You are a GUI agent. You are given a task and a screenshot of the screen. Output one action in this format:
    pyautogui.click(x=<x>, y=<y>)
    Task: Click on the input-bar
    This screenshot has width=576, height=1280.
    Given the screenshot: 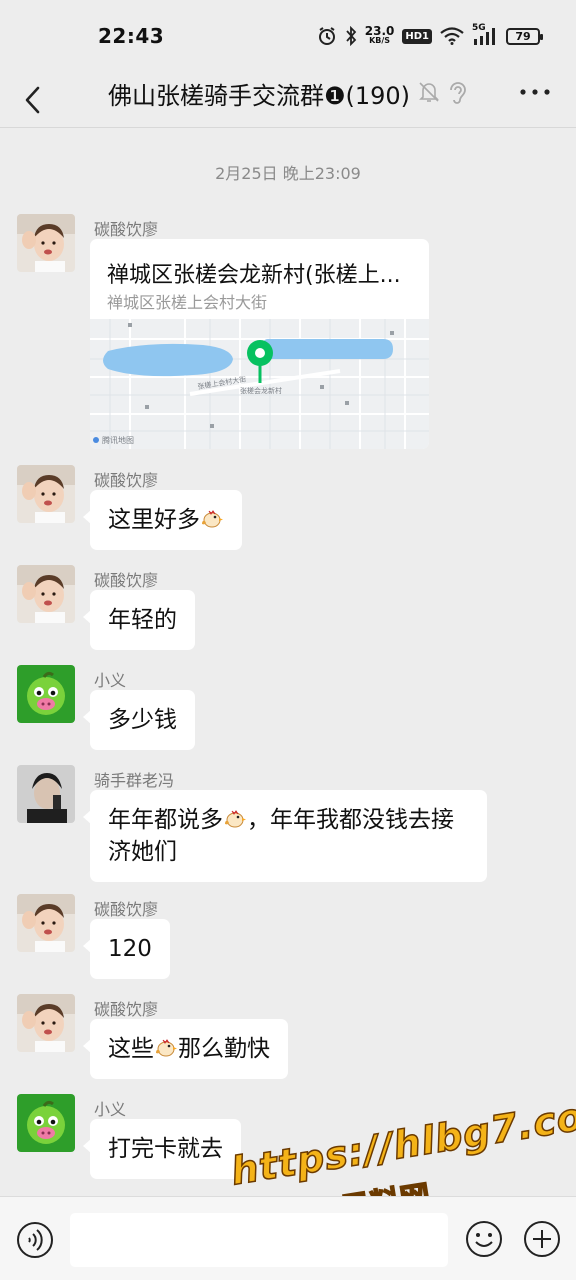 What is the action you would take?
    pyautogui.click(x=288, y=1238)
    